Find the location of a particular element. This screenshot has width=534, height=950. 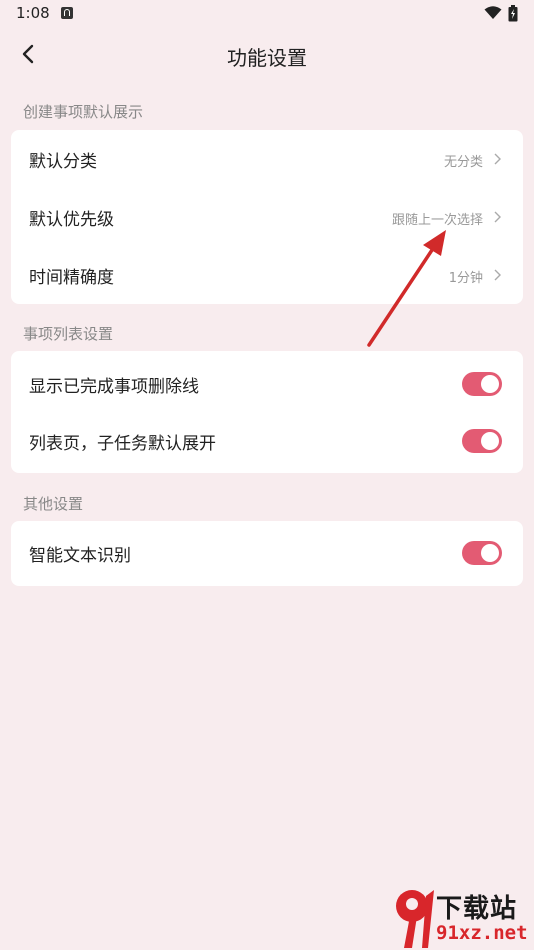

watermark-url: 91xz.net is located at coordinates (482, 933).